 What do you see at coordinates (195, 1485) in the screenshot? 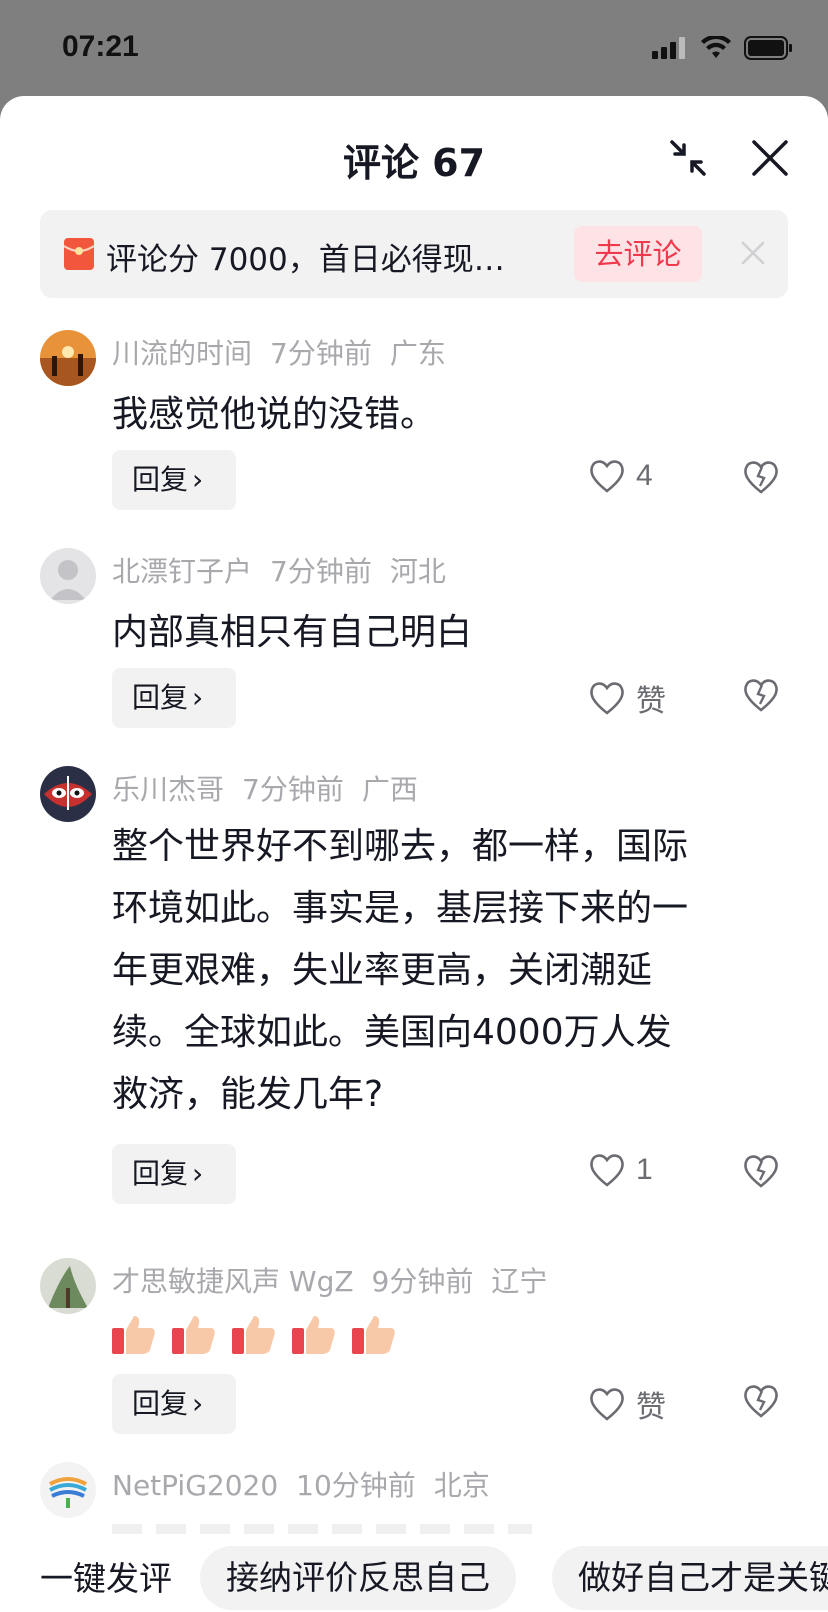
I see `username: NetPiG2020` at bounding box center [195, 1485].